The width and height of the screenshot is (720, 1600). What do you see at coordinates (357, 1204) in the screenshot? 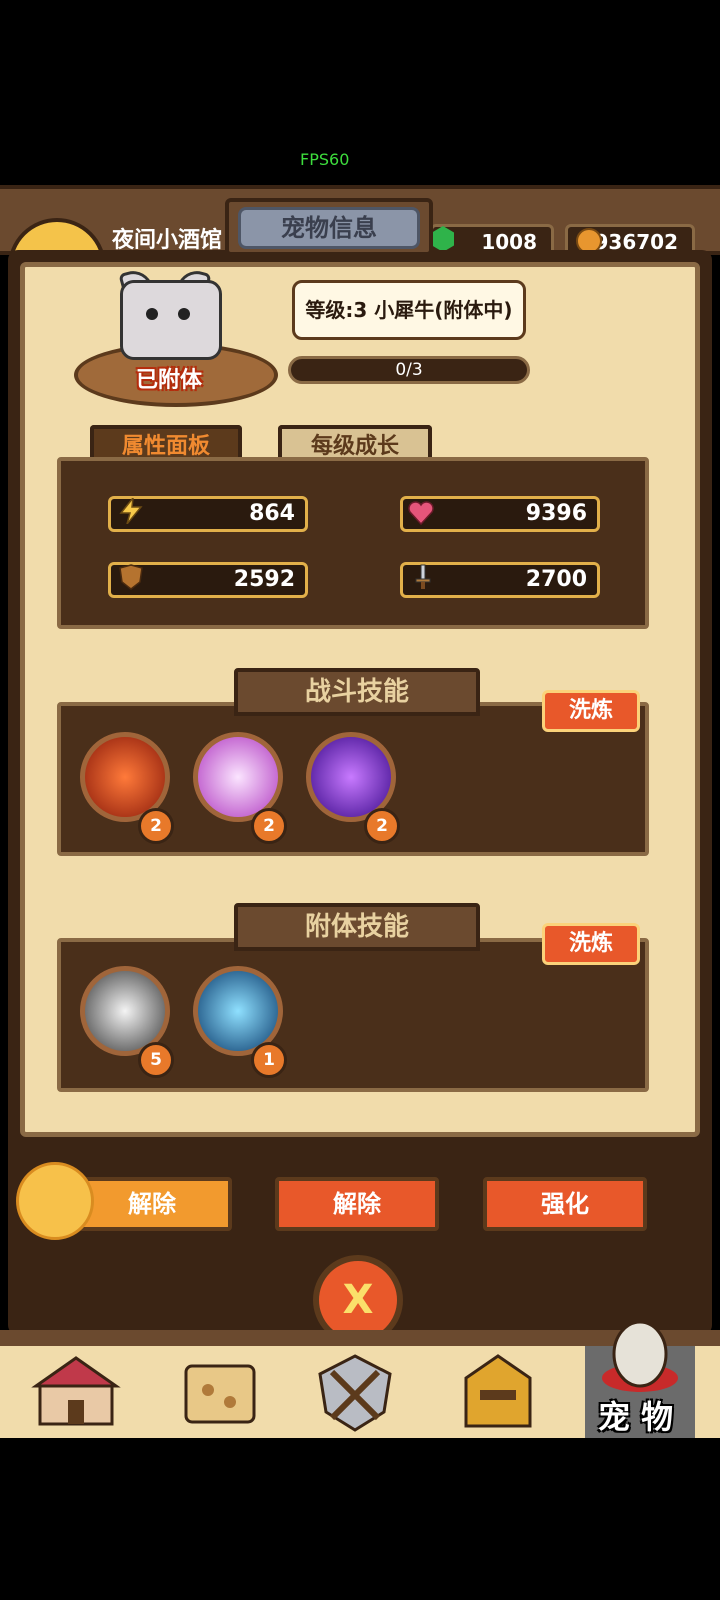
I see `release-attach-button: 解除` at bounding box center [357, 1204].